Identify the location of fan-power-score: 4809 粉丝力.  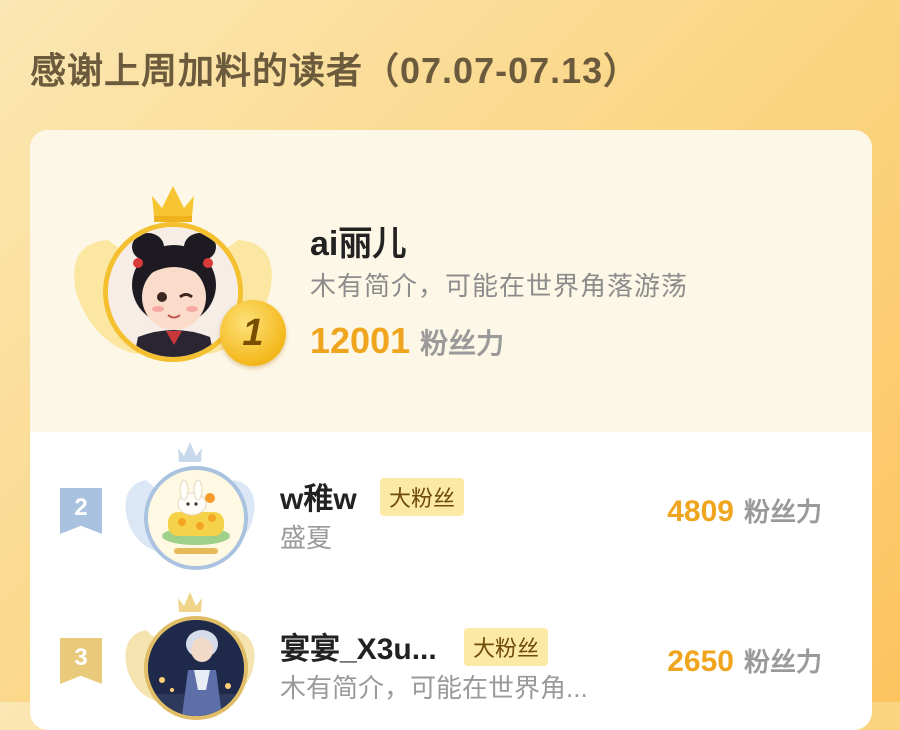
(744, 510).